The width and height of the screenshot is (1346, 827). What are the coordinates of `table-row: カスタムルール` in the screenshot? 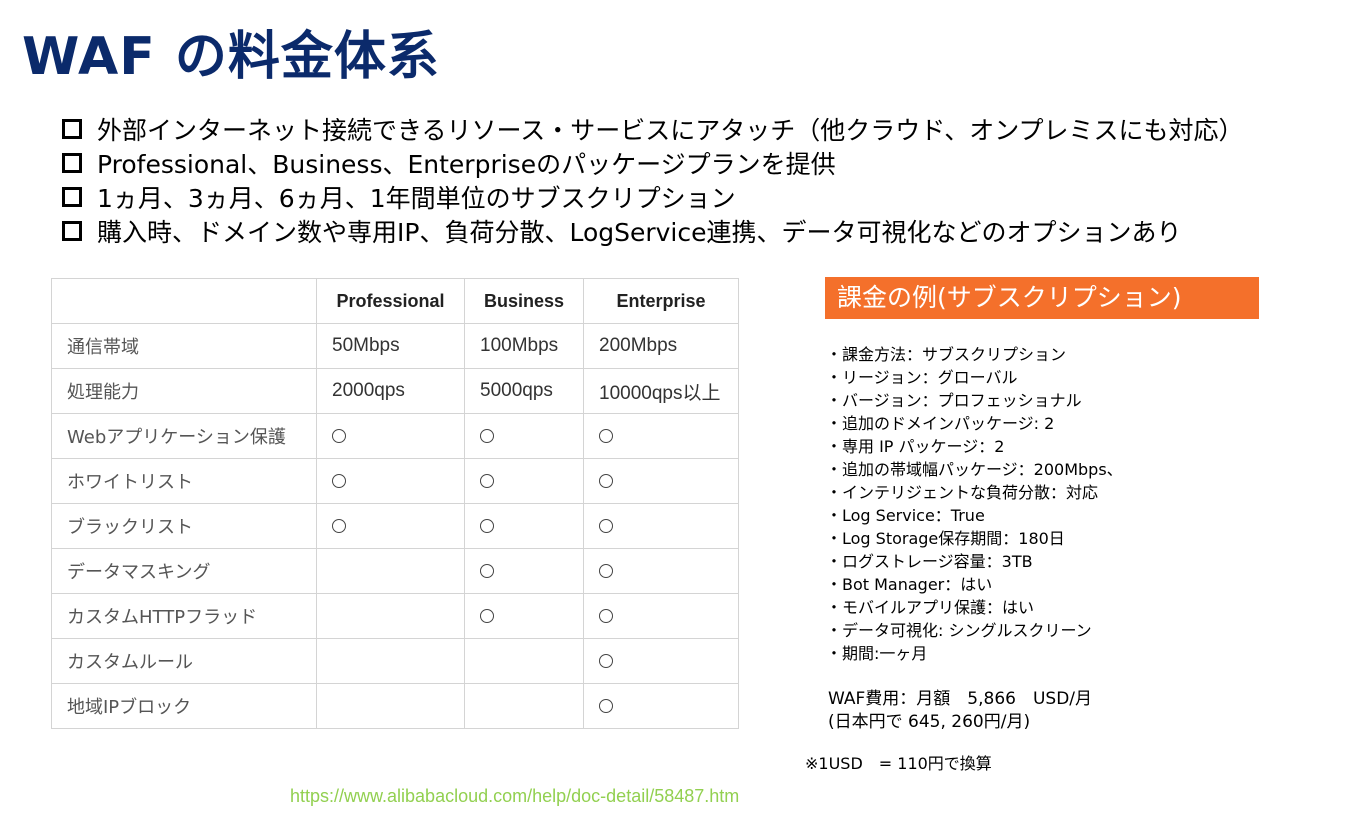 It's located at (395, 661).